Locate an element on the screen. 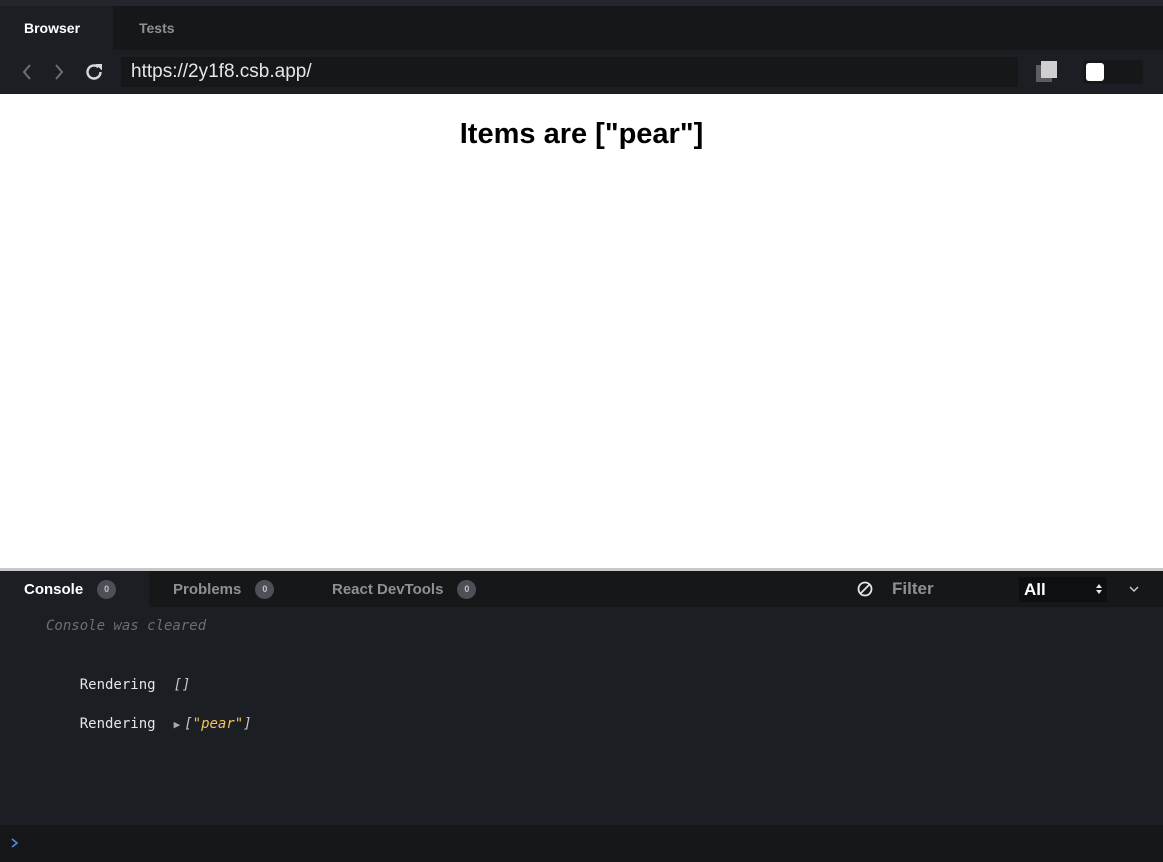  tab-console-label: Console is located at coordinates (54, 589).